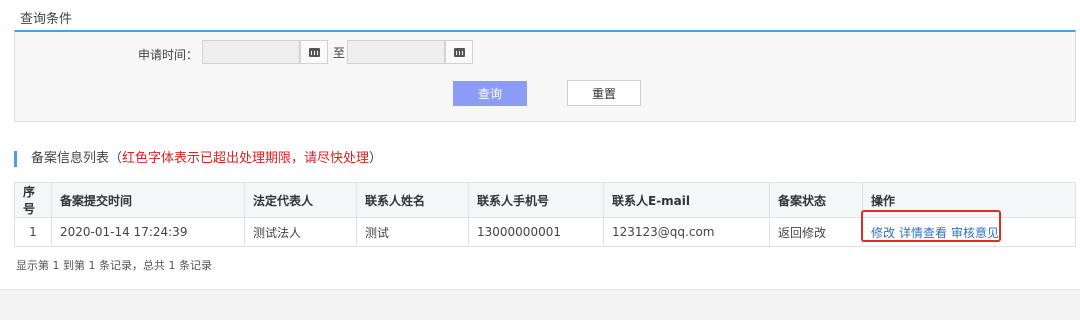  I want to click on end-date-calendar-button, so click(459, 52).